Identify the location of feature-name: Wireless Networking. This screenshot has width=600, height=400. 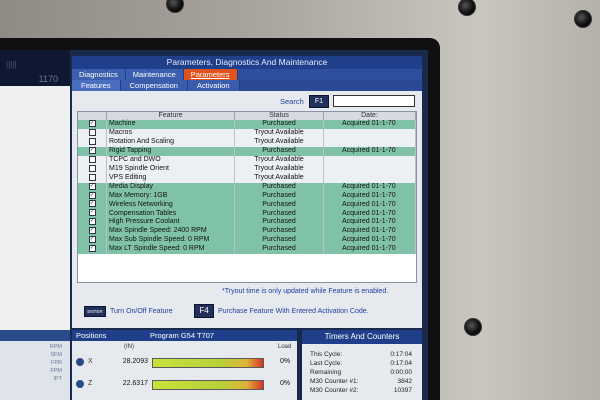
(170, 205).